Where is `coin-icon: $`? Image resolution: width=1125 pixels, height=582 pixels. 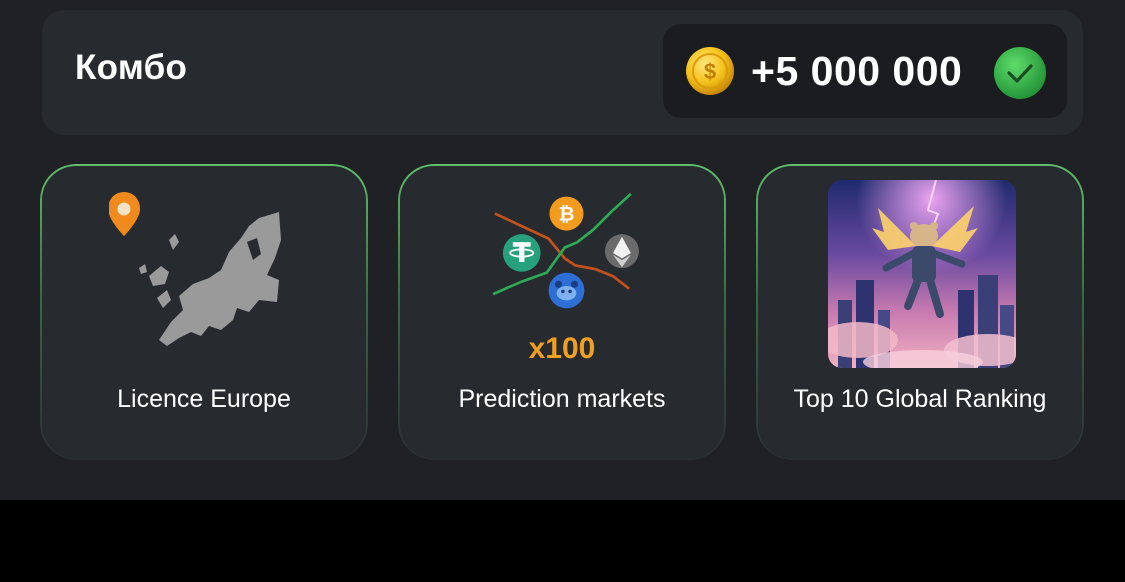
coin-icon: $ is located at coordinates (710, 71).